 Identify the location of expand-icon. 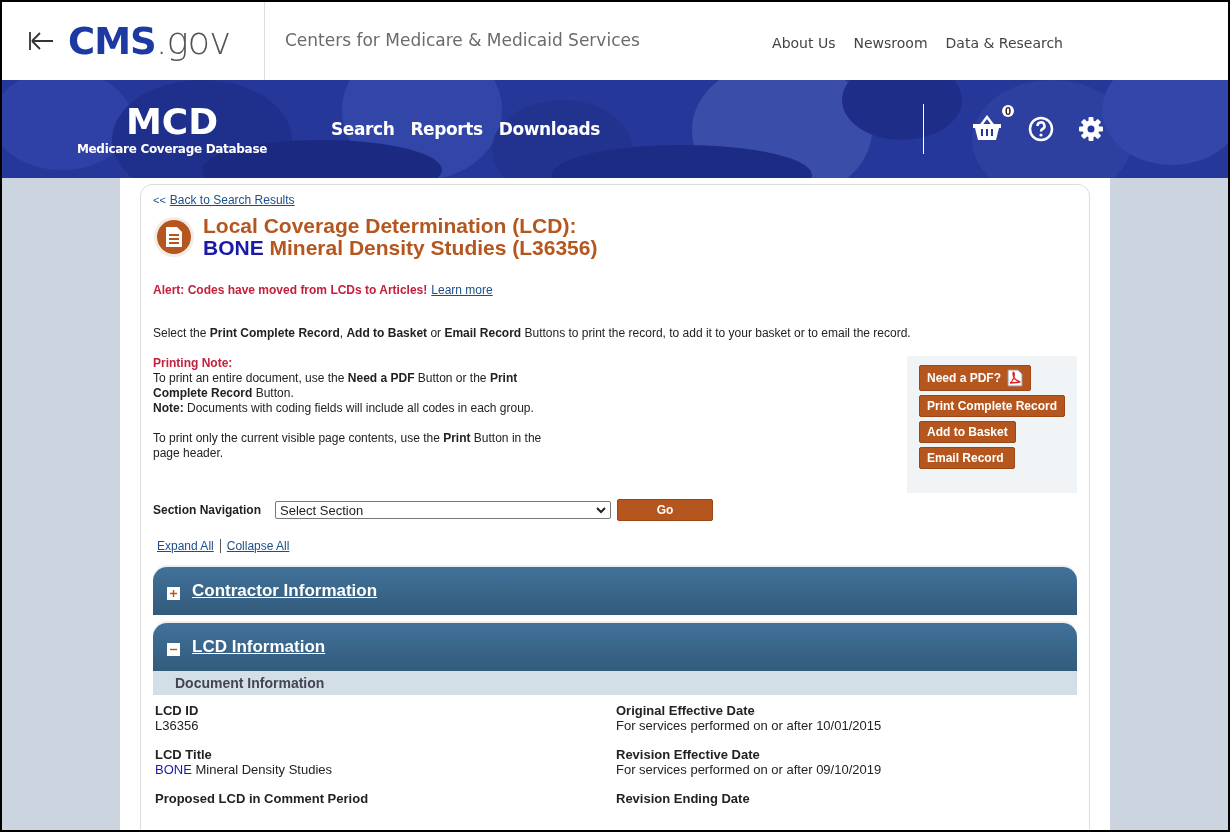
(173, 593).